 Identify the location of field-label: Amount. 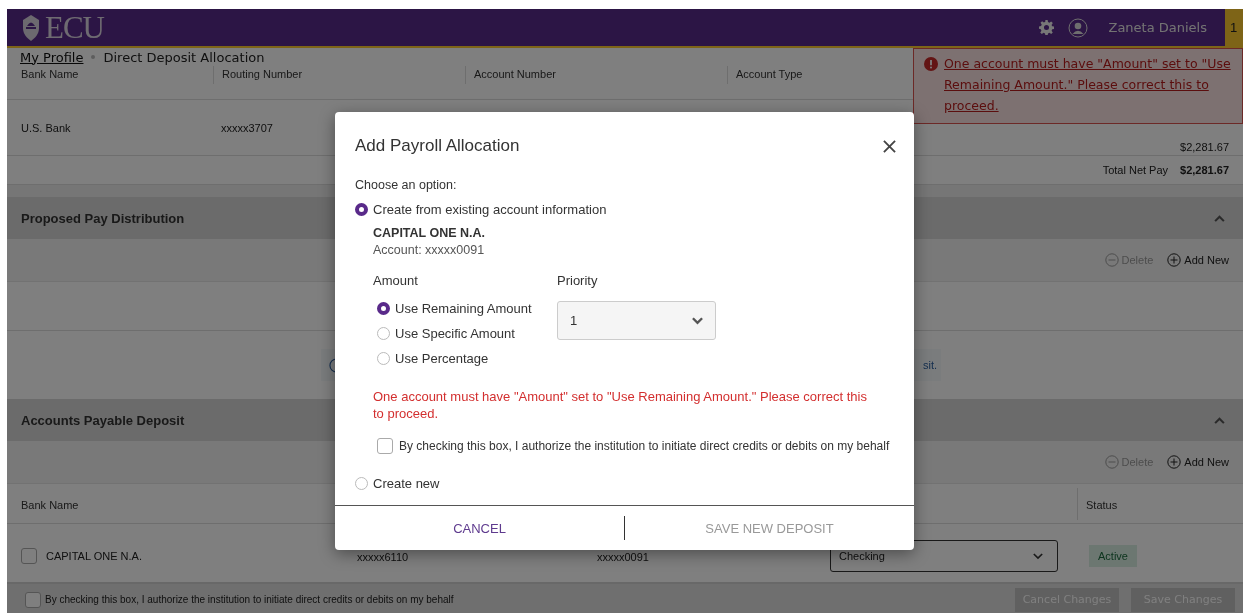
(396, 280).